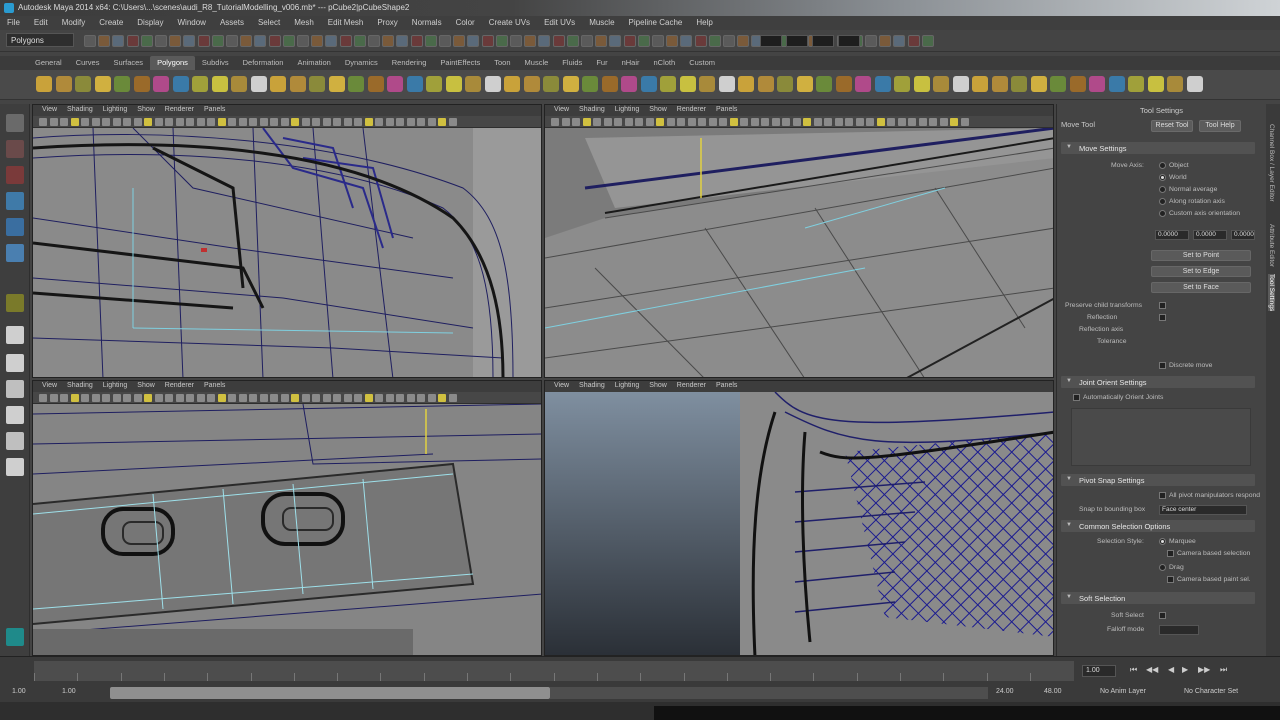 The width and height of the screenshot is (1280, 720). What do you see at coordinates (1179, 630) in the screenshot?
I see `falloff-mode-dropdown` at bounding box center [1179, 630].